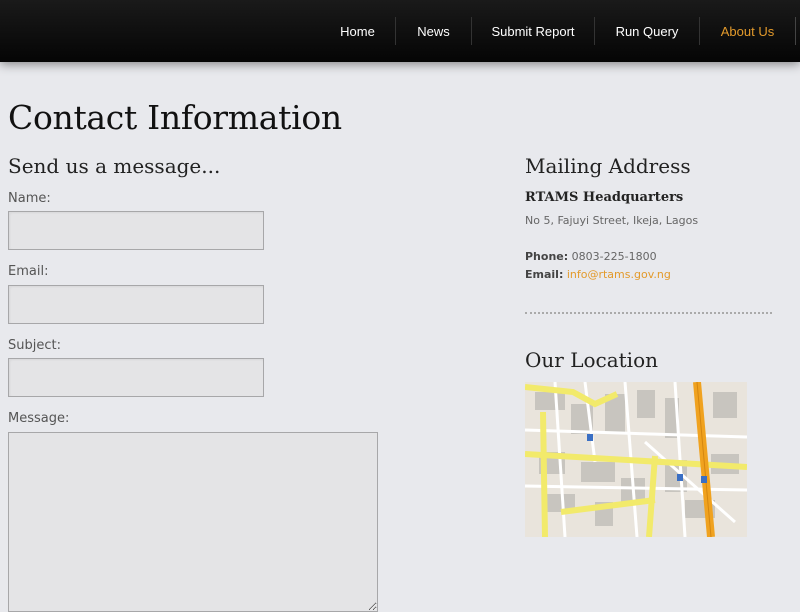  I want to click on name-label: Name:, so click(29, 198).